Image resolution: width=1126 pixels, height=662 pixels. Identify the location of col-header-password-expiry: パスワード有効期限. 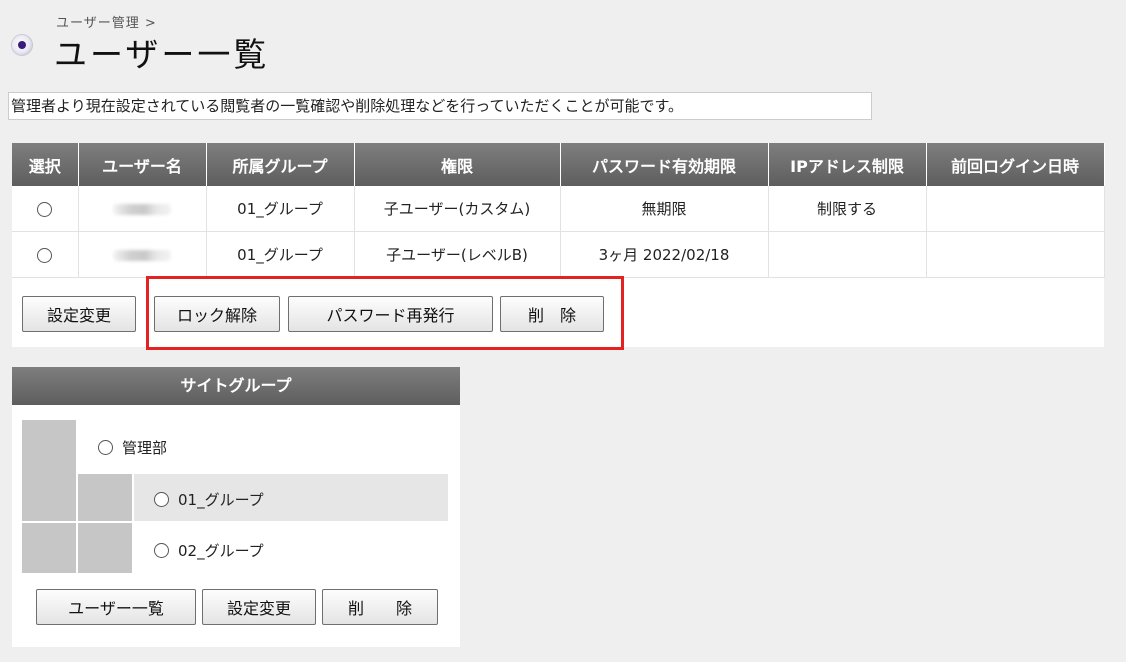
(664, 164).